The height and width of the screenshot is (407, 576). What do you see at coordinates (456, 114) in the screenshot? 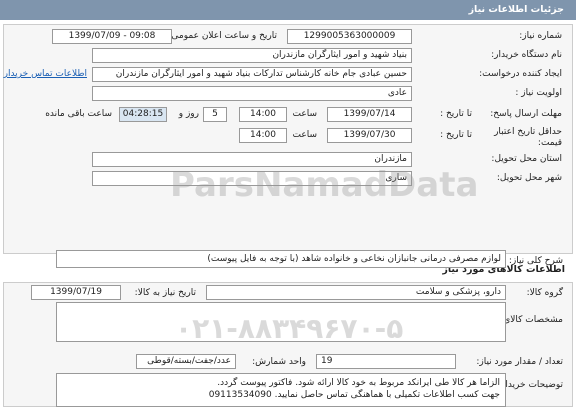
I see `deadline-until-label: تا تاریخ :` at bounding box center [456, 114].